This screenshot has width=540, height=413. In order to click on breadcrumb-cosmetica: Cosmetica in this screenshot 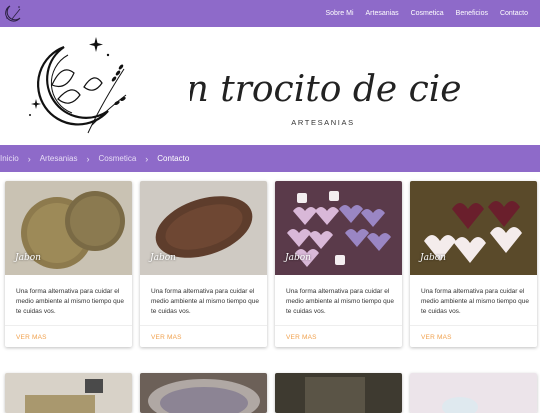, I will do `click(117, 158)`.